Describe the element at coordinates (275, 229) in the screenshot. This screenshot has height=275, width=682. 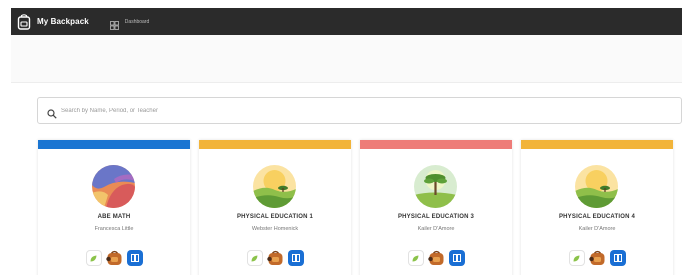
I see `card-teacher: Webster Homenick` at that location.